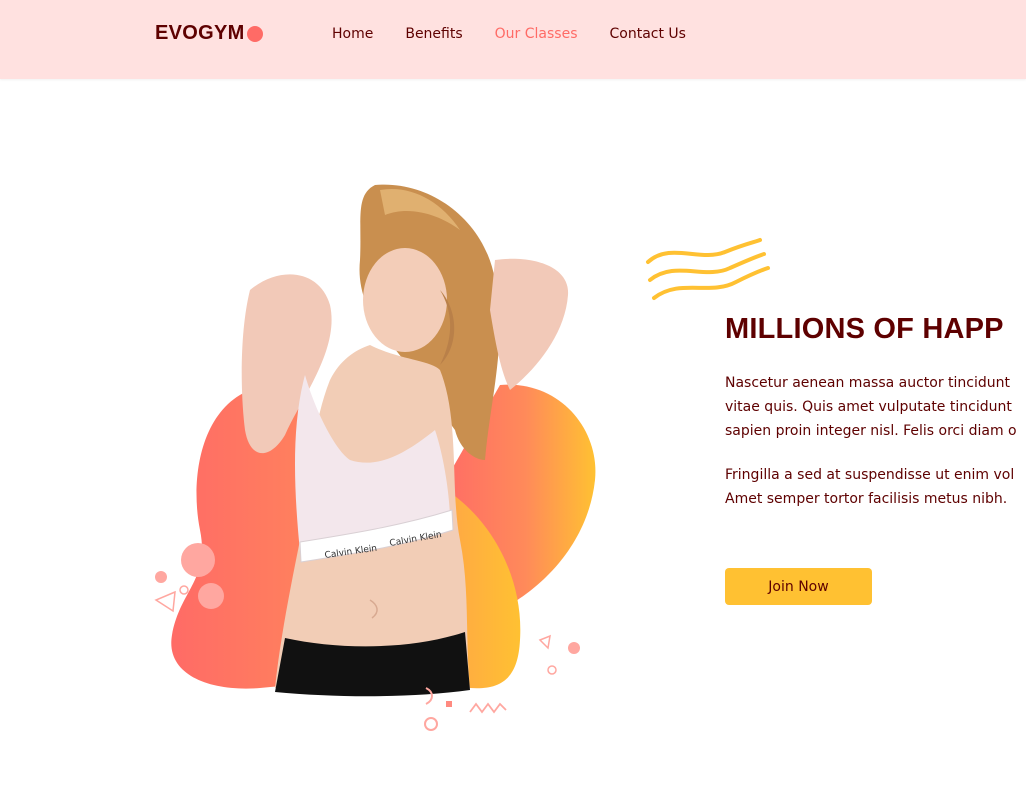 The height and width of the screenshot is (810, 1026). I want to click on nav-links: Home Benefits Our Classes Contact Us, so click(509, 34).